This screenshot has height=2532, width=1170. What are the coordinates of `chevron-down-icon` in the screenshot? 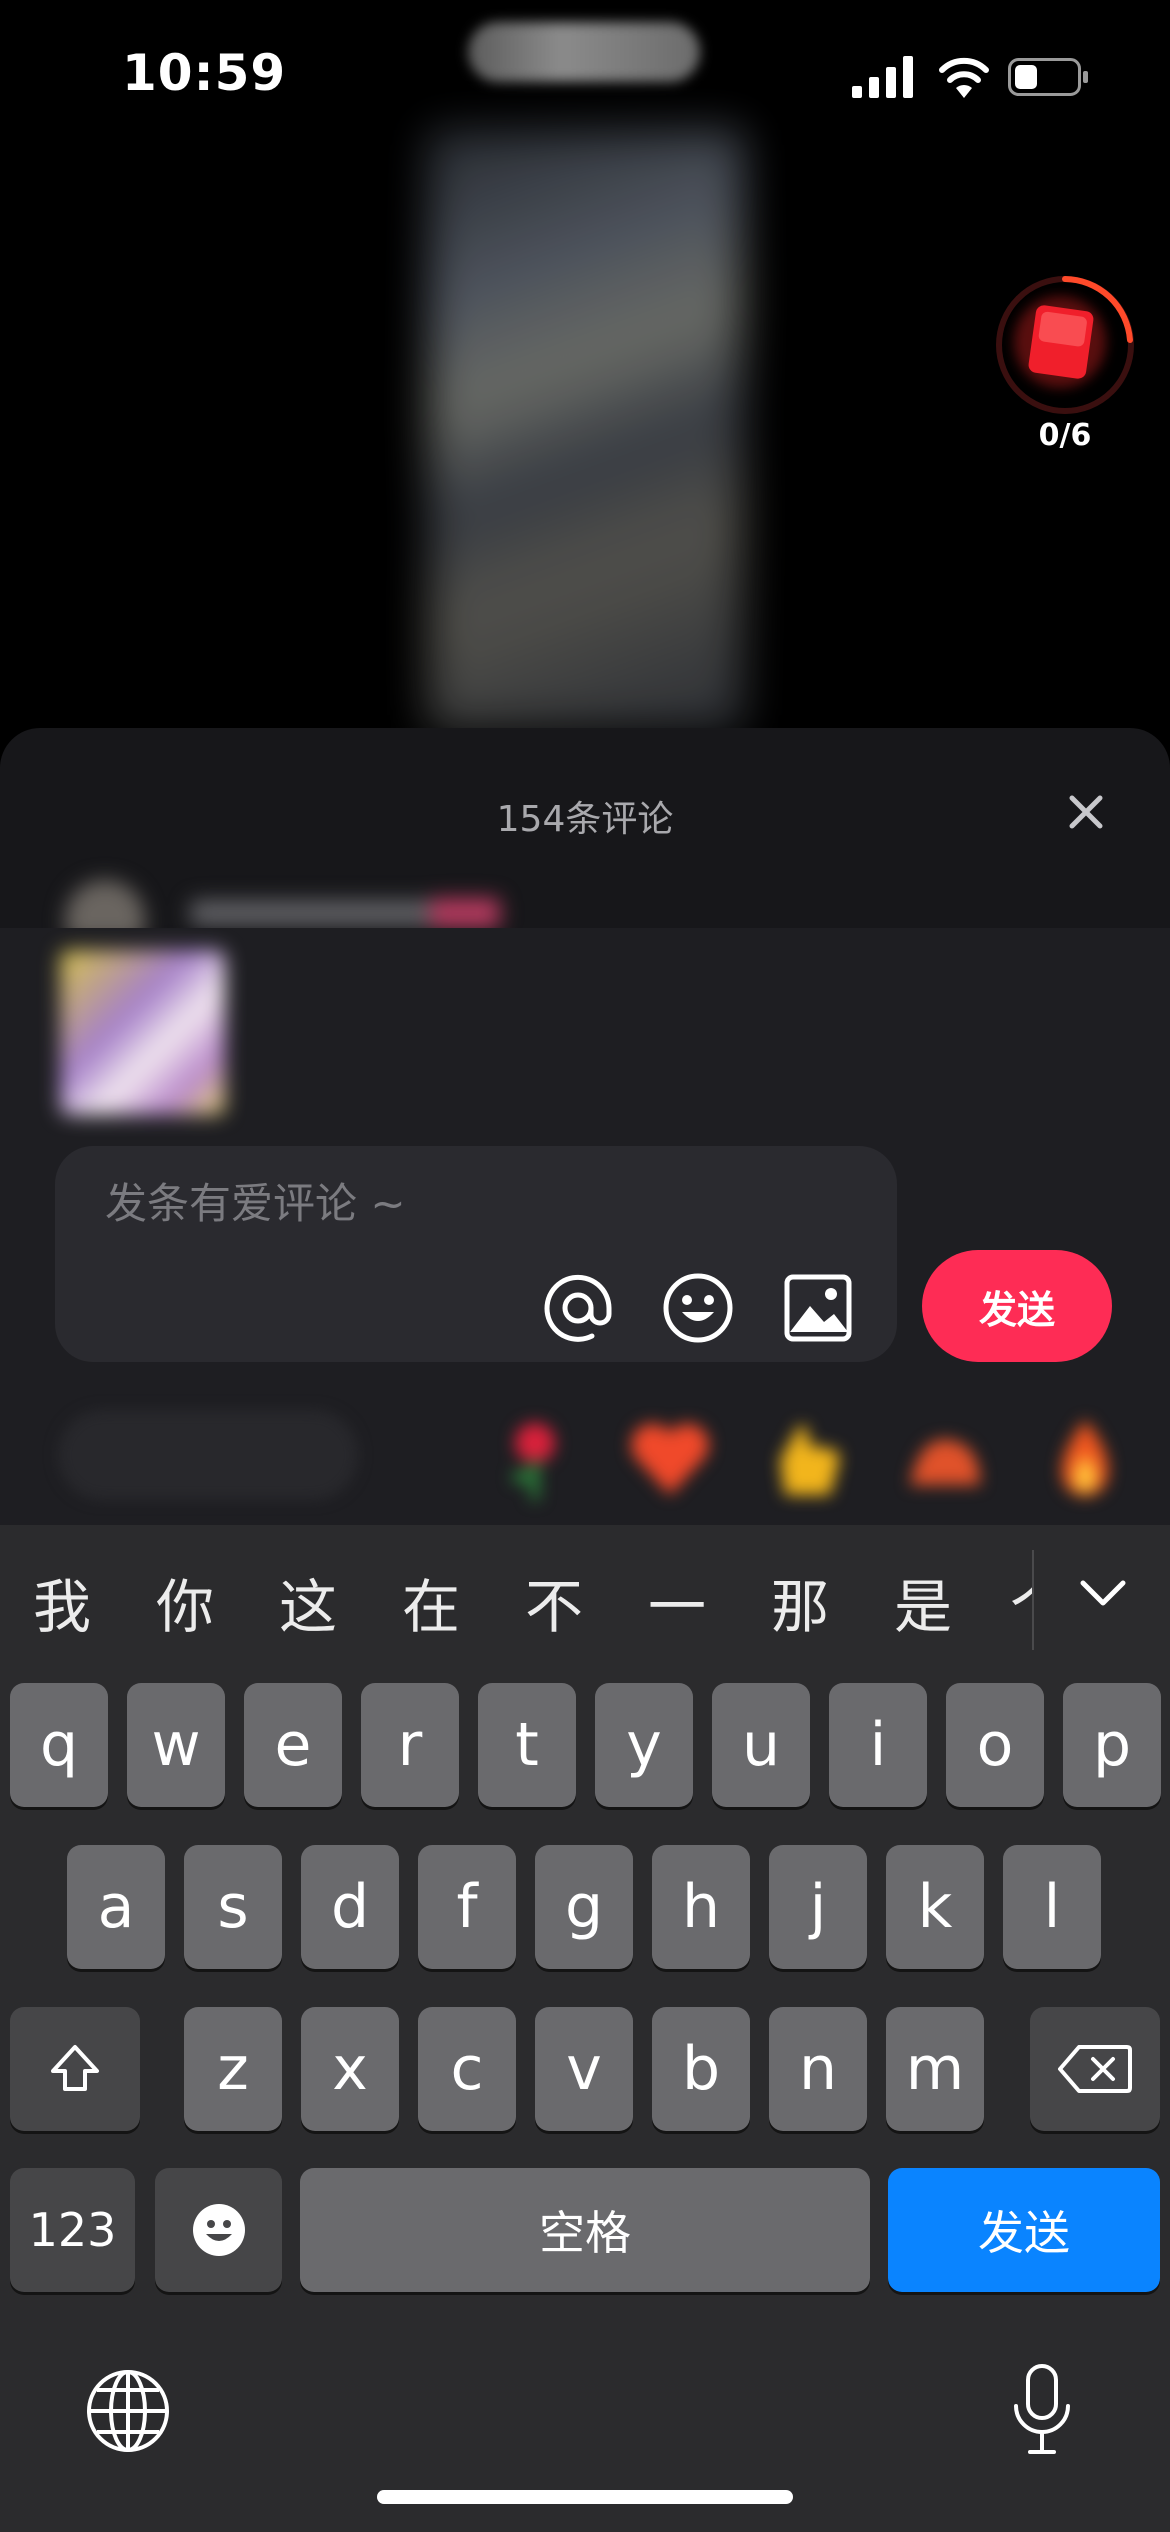 It's located at (1103, 1593).